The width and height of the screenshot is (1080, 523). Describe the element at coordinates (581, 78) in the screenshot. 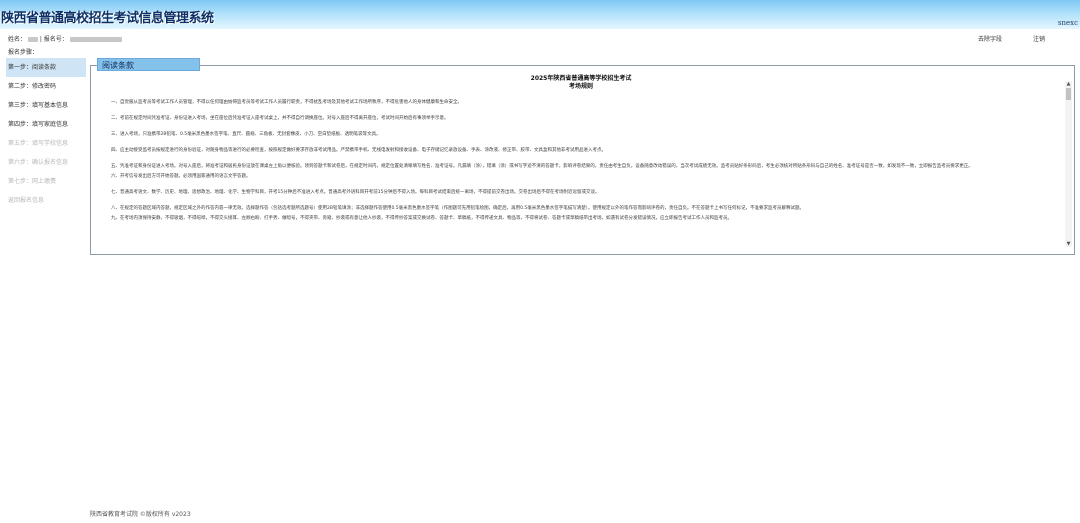

I see `document-title: 2025年陕西省普通高等学校招生考试` at that location.